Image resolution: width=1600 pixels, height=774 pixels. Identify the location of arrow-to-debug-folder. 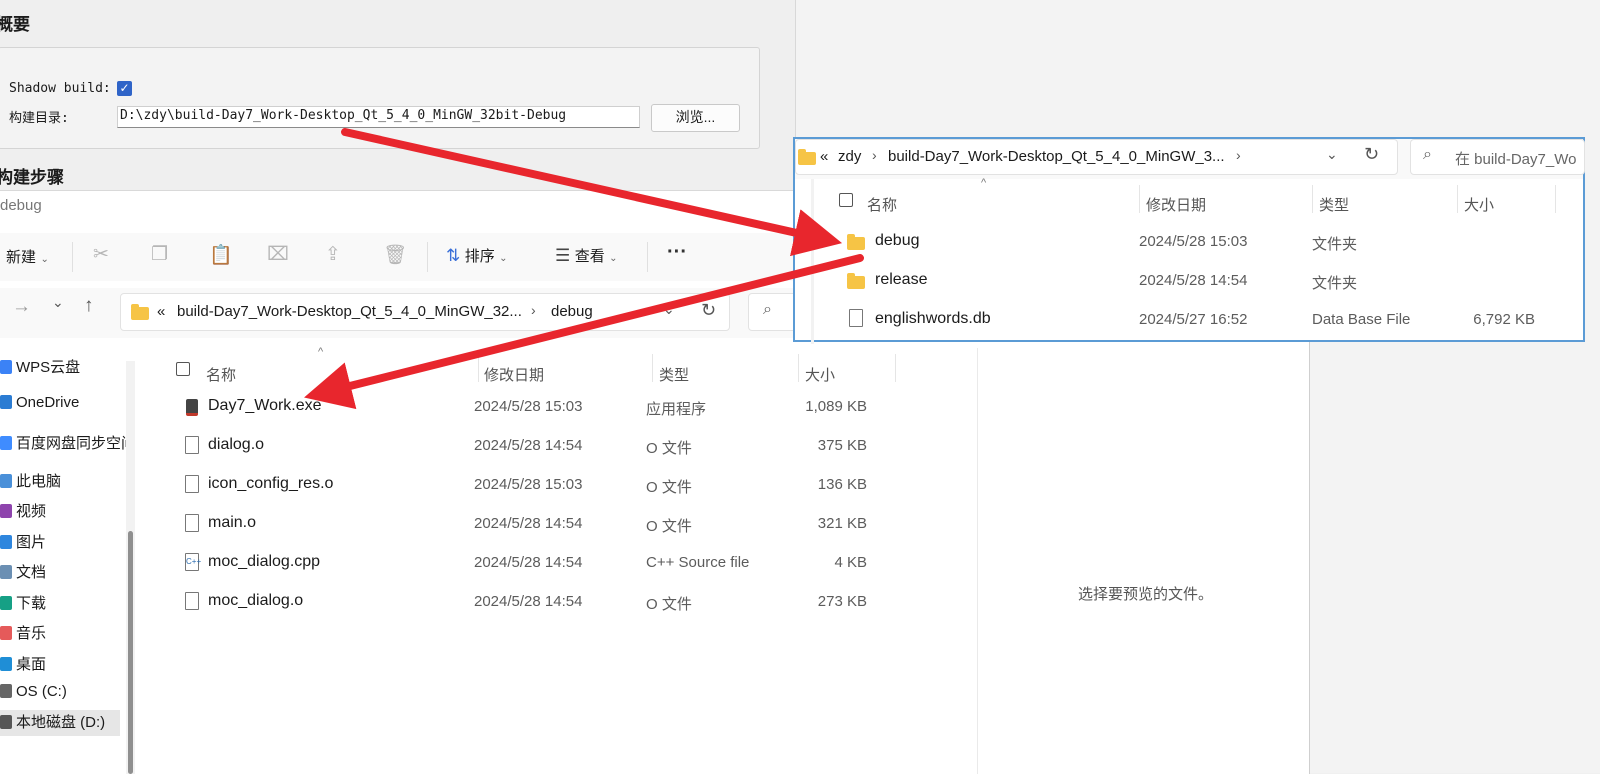
(592, 192).